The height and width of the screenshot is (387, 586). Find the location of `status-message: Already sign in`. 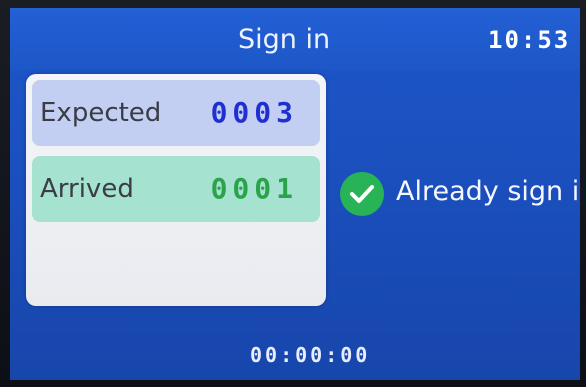

status-message: Already sign in is located at coordinates (488, 191).